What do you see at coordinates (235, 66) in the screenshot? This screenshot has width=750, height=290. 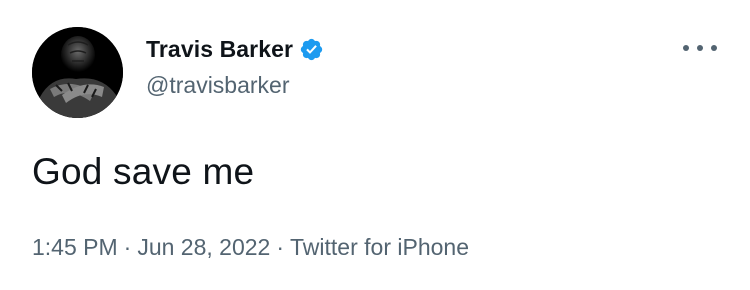 I see `user-info: Travis Barker @travisbarker` at bounding box center [235, 66].